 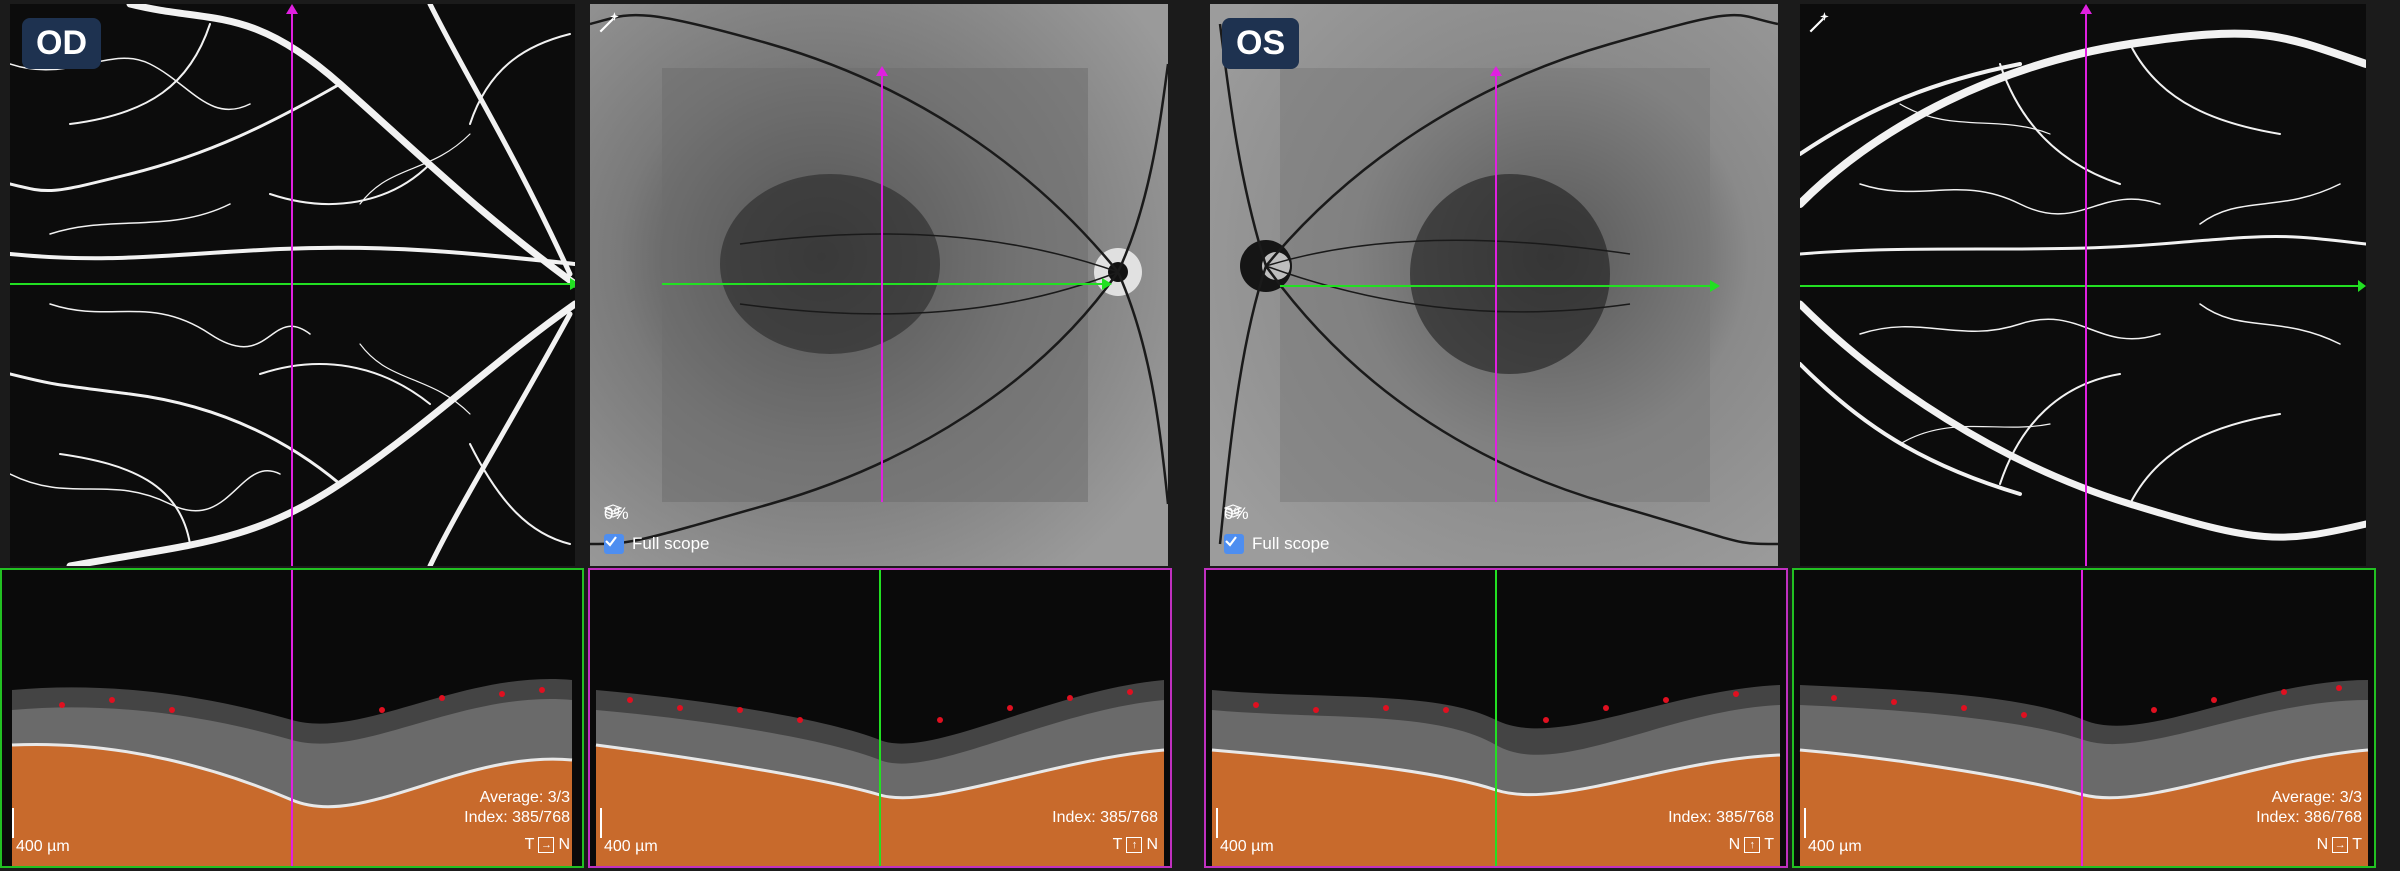 I want to click on bscan-info: Average: 3/3 Index: 385/768, so click(x=517, y=808).